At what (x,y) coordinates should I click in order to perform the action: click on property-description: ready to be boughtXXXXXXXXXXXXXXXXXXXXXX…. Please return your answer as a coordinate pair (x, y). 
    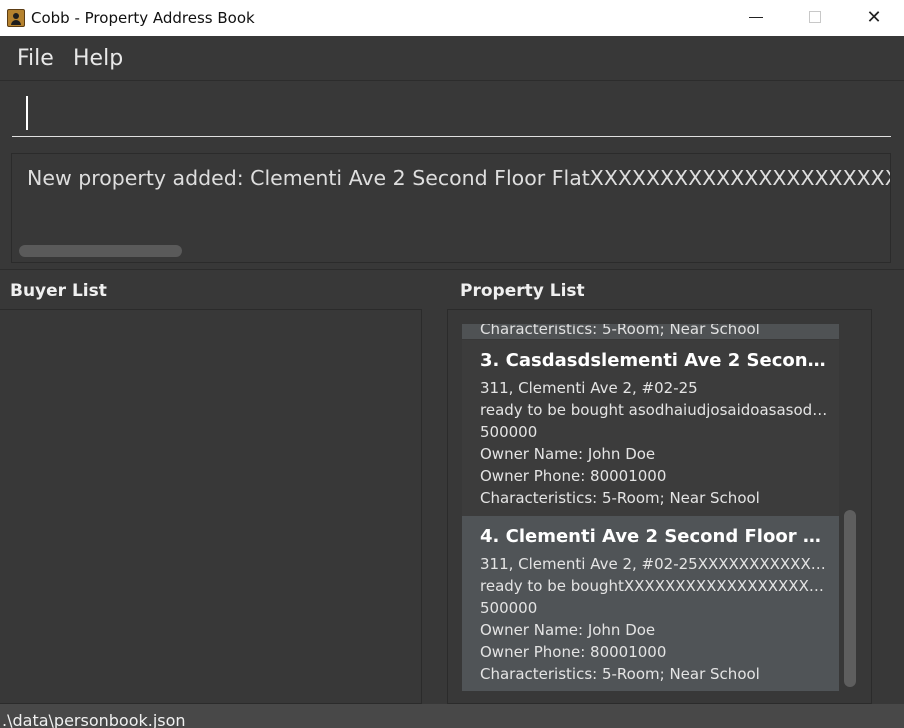
    Looking at the image, I should click on (655, 586).